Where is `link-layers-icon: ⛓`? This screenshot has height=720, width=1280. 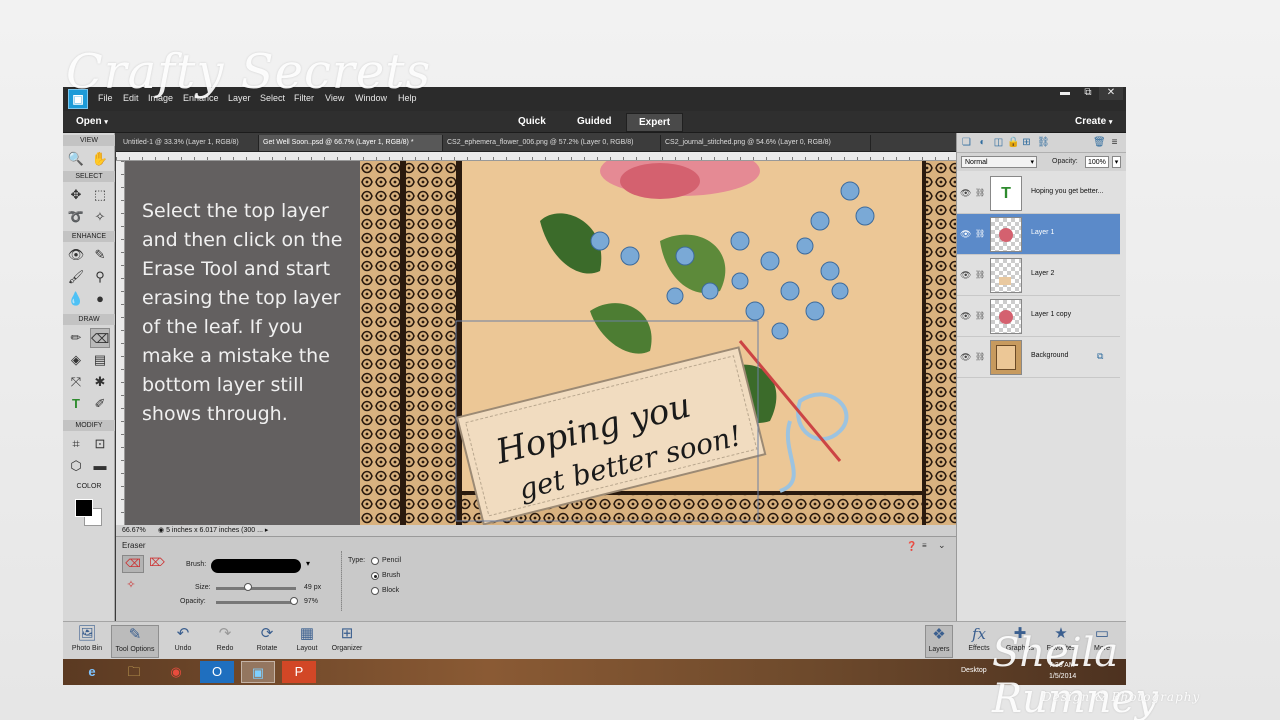 link-layers-icon: ⛓ is located at coordinates (1043, 142).